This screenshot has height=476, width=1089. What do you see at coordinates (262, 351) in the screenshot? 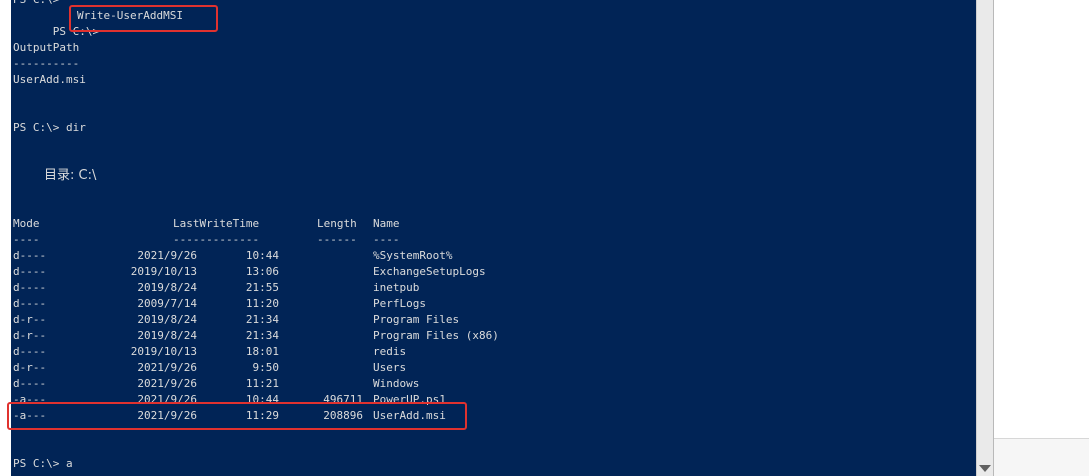
I see `row-time: 18:01` at bounding box center [262, 351].